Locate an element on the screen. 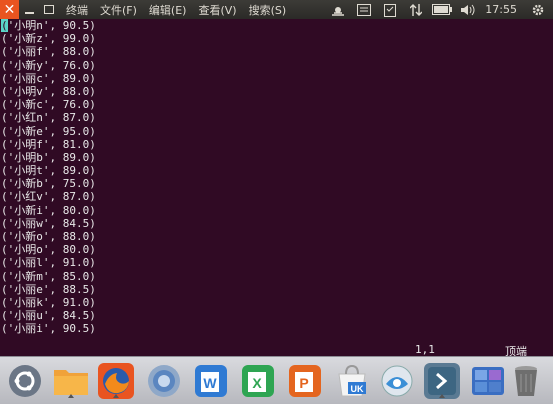  ubuntu-logo-icon is located at coordinates (25, 381).